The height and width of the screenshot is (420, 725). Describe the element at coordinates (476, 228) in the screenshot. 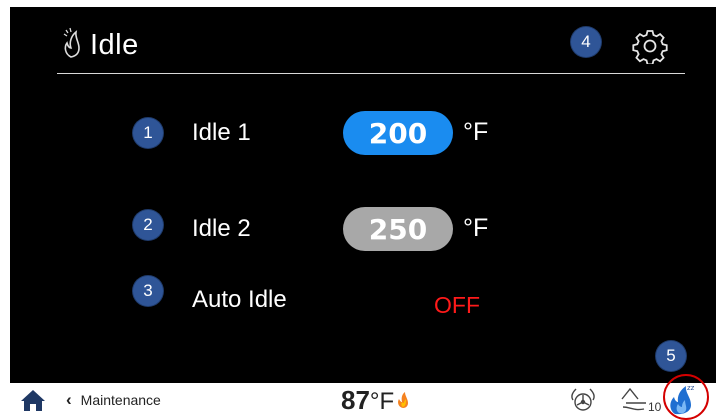

I see `idle-2-unit: °F` at that location.